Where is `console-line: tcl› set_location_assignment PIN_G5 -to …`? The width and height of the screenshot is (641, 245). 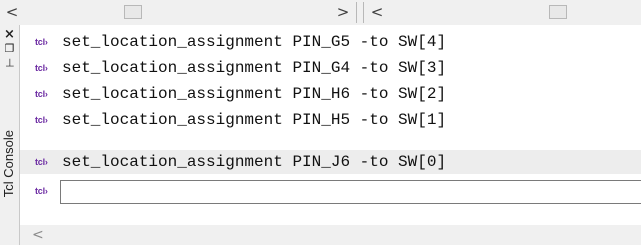 console-line: tcl› set_location_assignment PIN_G5 -to … is located at coordinates (330, 42).